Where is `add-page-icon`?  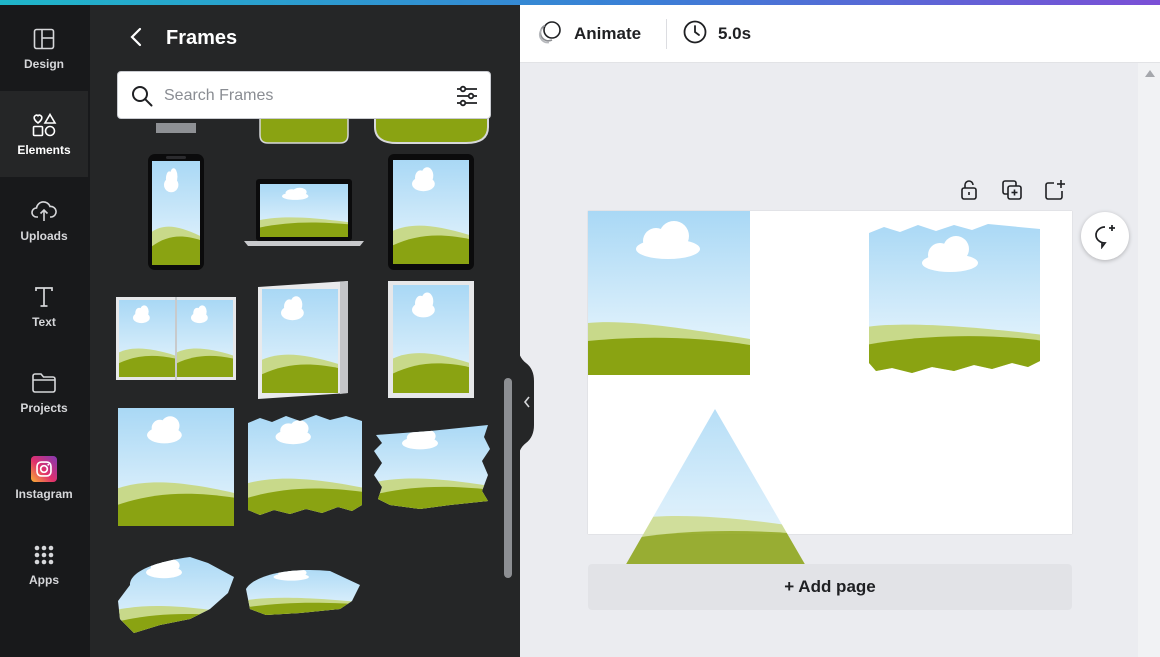
add-page-icon is located at coordinates (1055, 190).